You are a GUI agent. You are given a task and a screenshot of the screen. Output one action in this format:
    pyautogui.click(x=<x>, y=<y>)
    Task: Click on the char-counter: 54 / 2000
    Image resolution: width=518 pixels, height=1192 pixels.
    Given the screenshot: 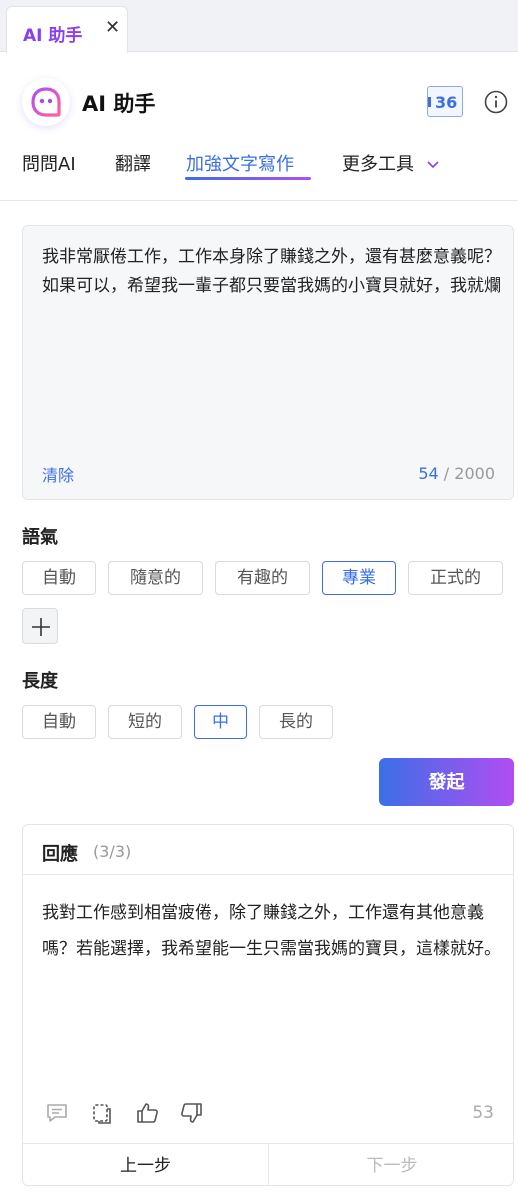 What is the action you would take?
    pyautogui.click(x=456, y=473)
    